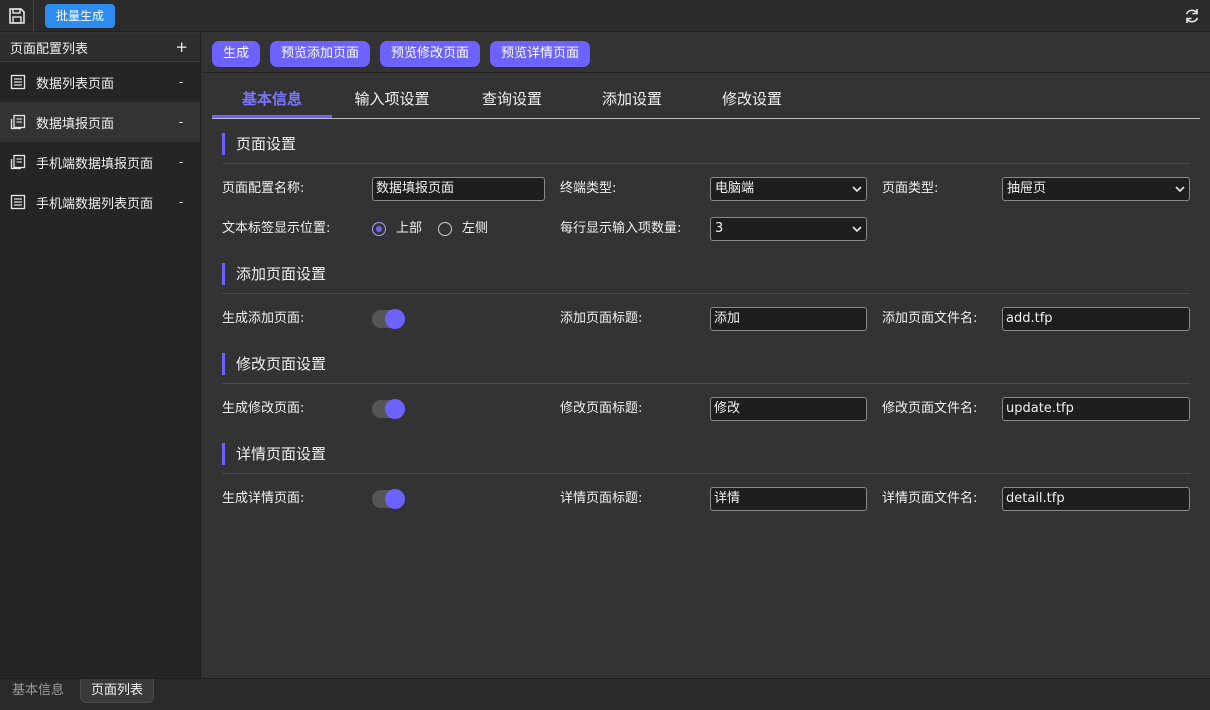 The image size is (1210, 710). Describe the element at coordinates (274, 364) in the screenshot. I see `section-title-update-page: 修改页面设置` at that location.